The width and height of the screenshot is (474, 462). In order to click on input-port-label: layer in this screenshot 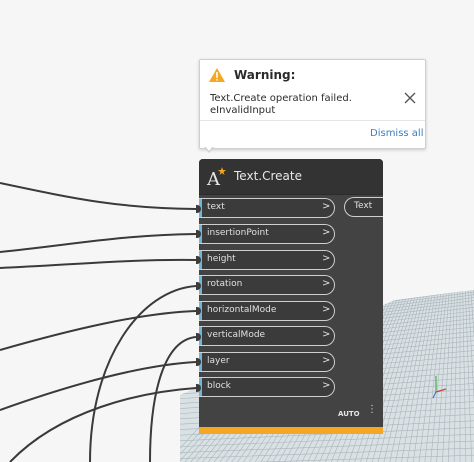, I will do `click(218, 361)`.